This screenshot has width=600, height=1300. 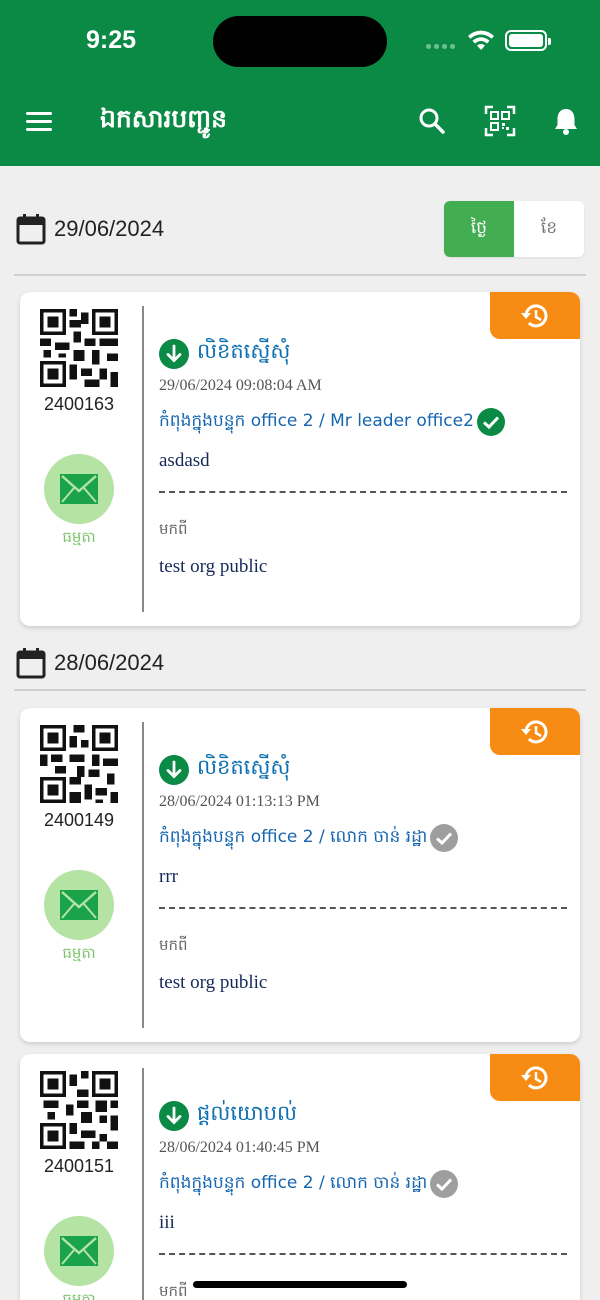 What do you see at coordinates (440, 46) in the screenshot?
I see `cellular-signal-icon` at bounding box center [440, 46].